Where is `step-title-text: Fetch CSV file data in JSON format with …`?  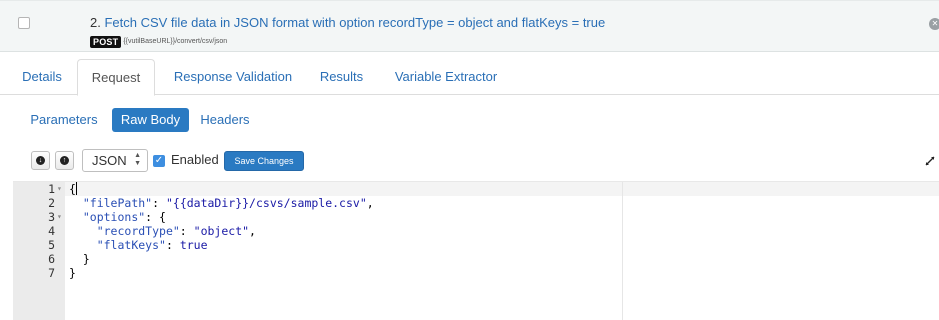
step-title-text: Fetch CSV file data in JSON format with … is located at coordinates (355, 22).